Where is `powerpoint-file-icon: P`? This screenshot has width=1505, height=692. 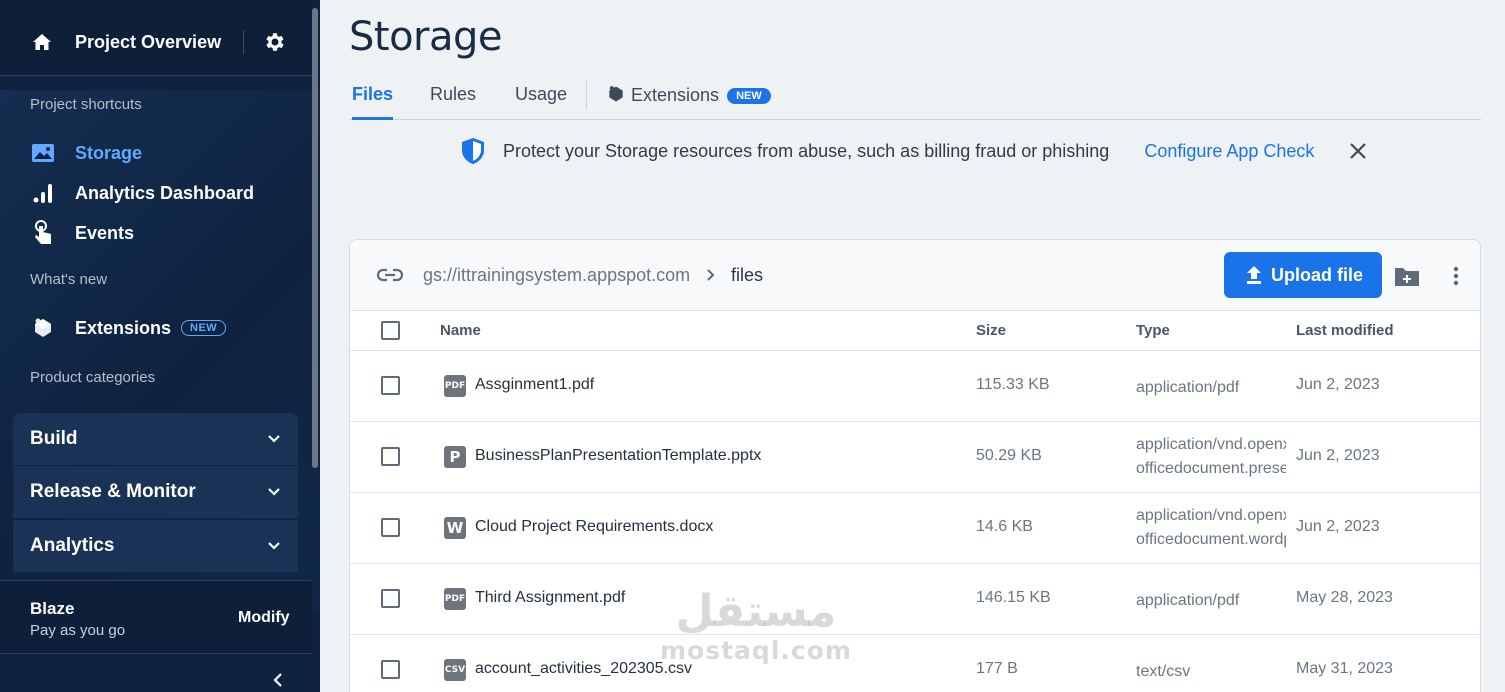
powerpoint-file-icon: P is located at coordinates (455, 457).